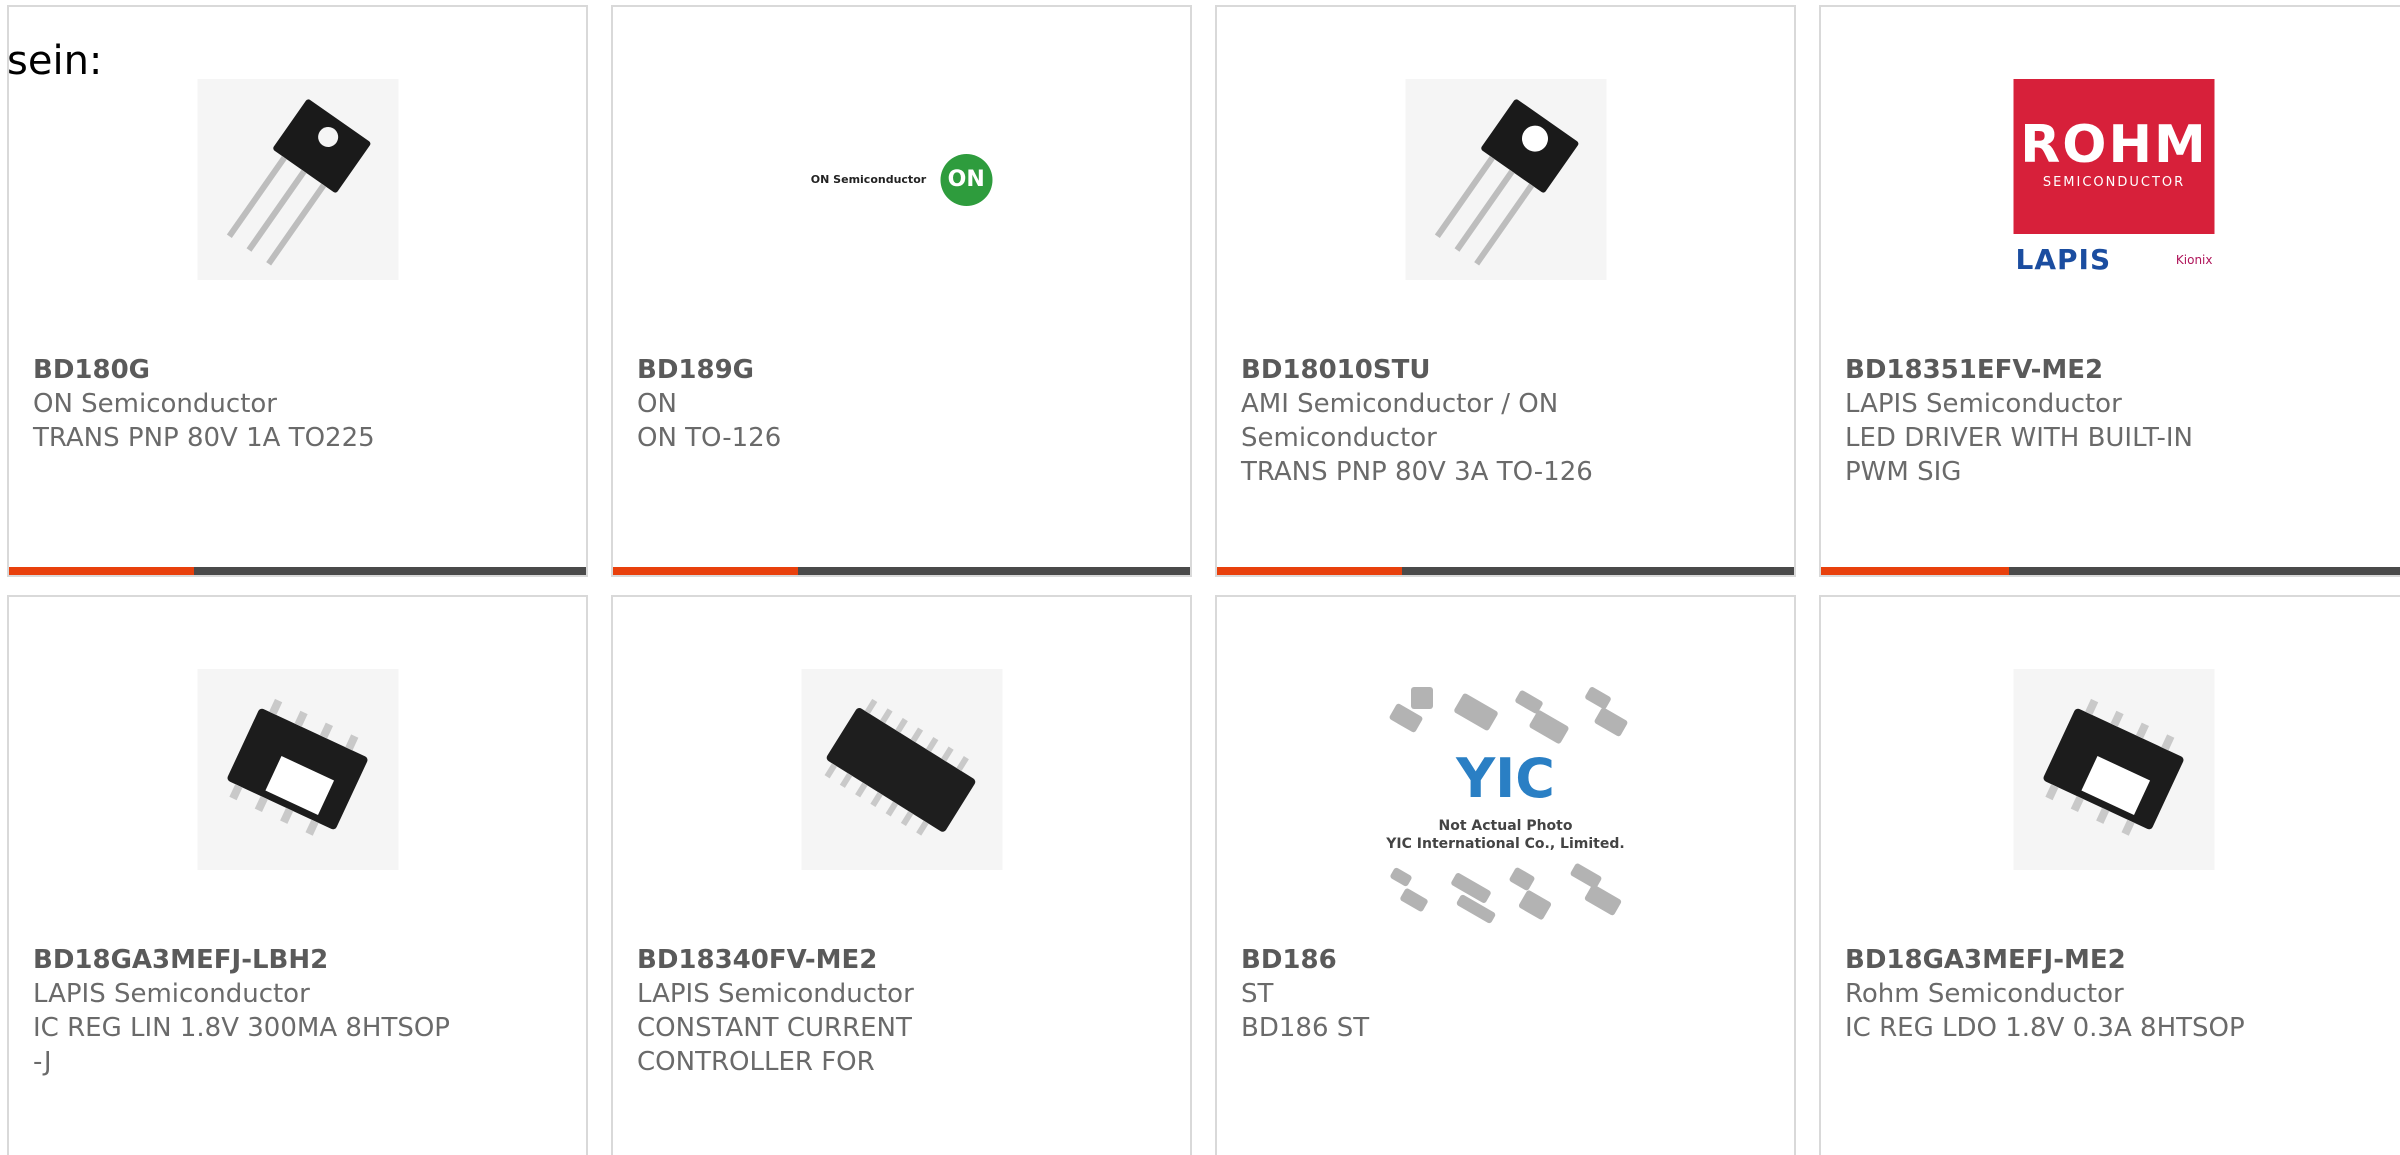 The image size is (2400, 1155). I want to click on part-number: BD18GA3MEFJ-ME2, so click(2060, 960).